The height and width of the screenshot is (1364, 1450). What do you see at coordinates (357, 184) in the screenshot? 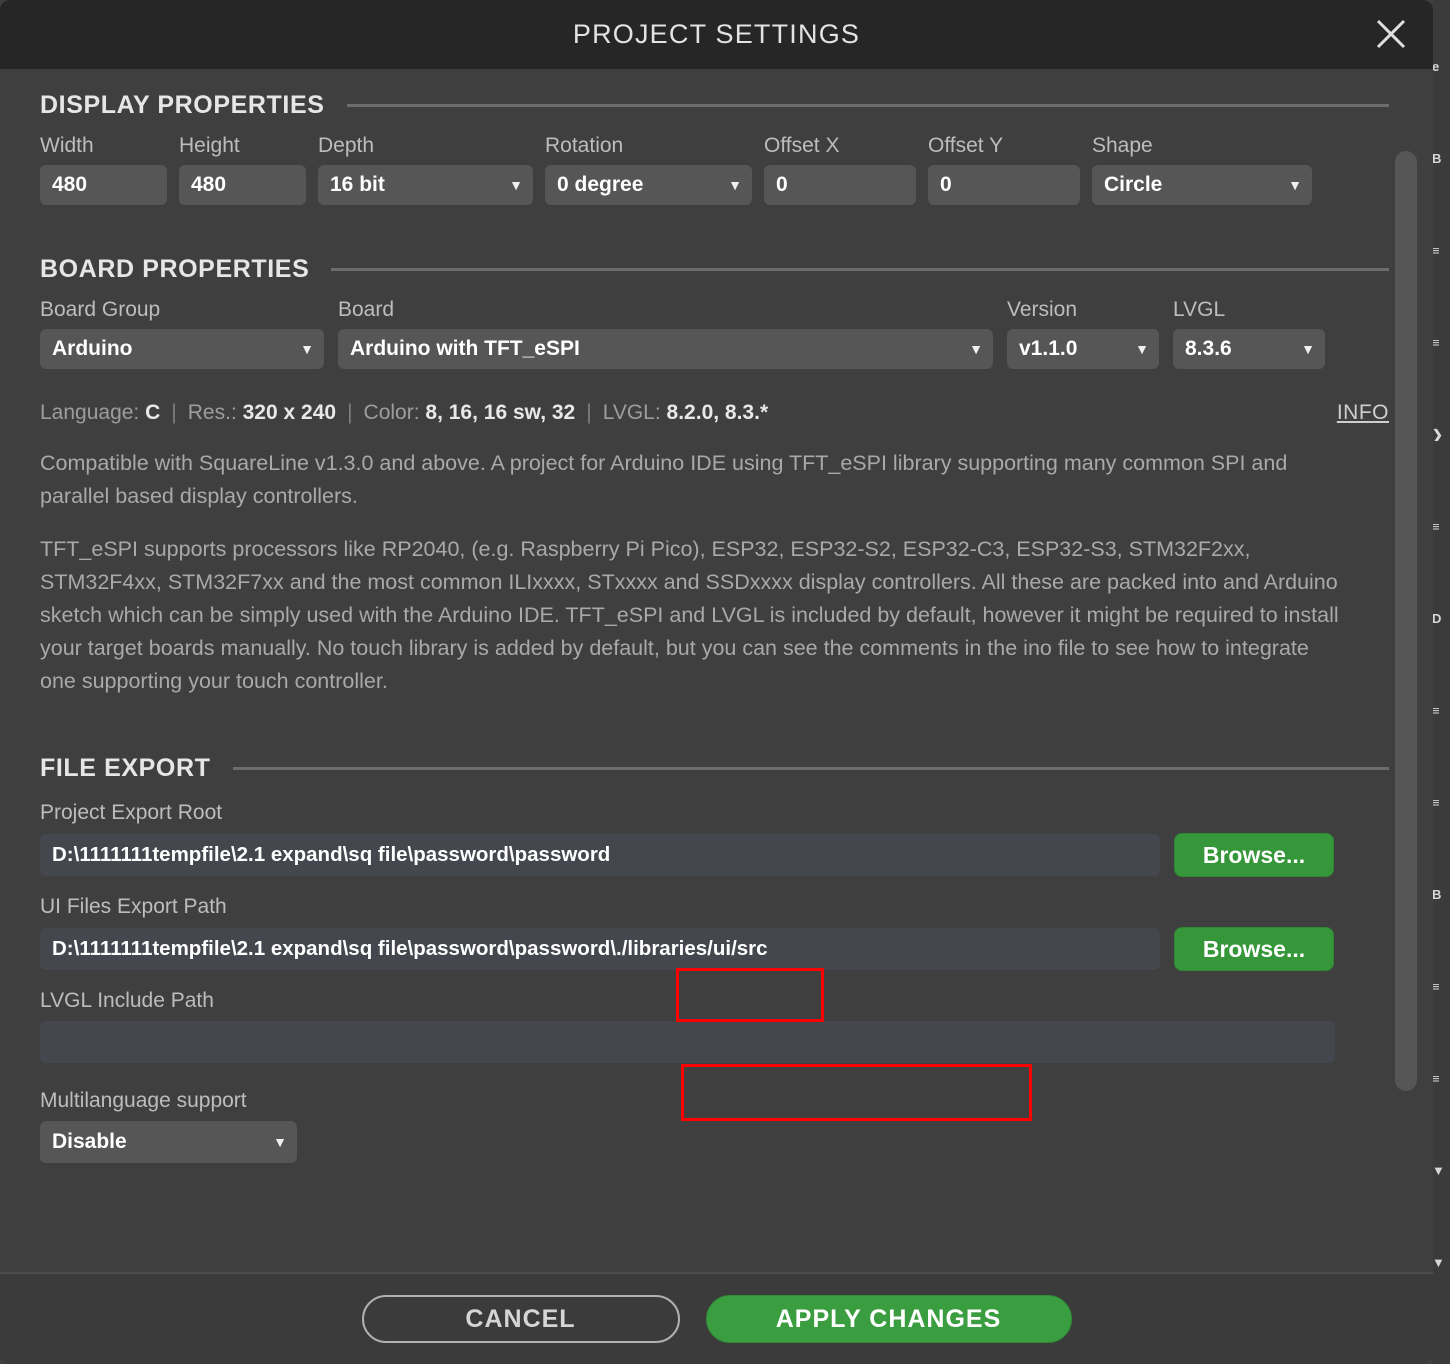
I see `depth-value: 16 bit` at bounding box center [357, 184].